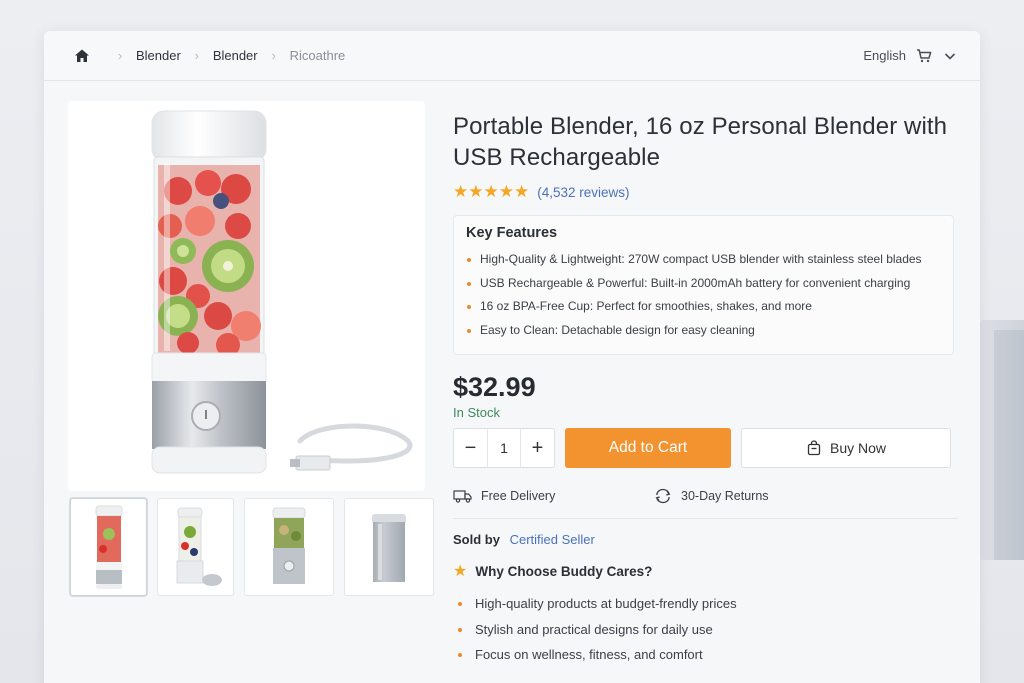  What do you see at coordinates (468, 56) in the screenshot?
I see `breadcrumb: › Blender › Blender › Ricoathre` at bounding box center [468, 56].